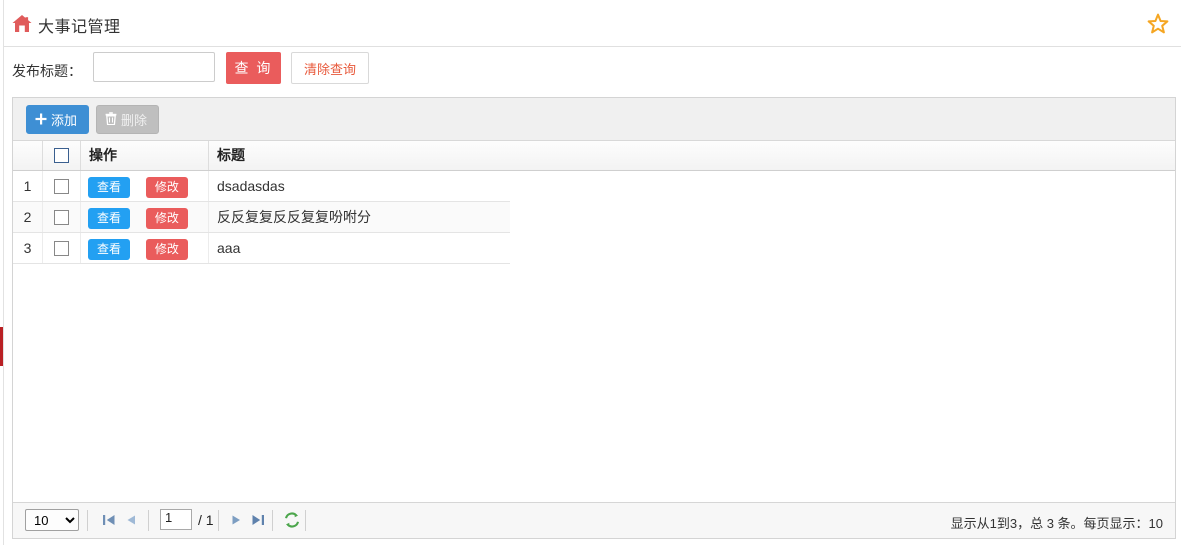 The height and width of the screenshot is (545, 1181). I want to click on prev-page-icon, so click(131, 520).